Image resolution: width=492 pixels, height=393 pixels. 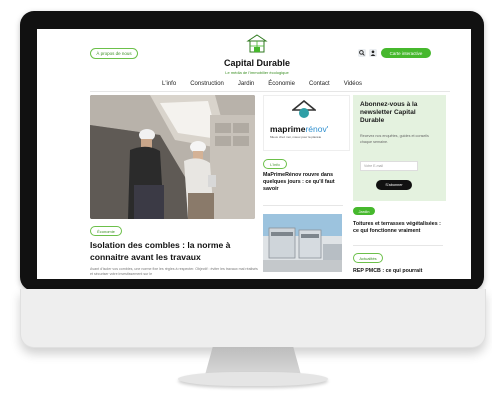 What do you see at coordinates (353, 84) in the screenshot?
I see `nav-item-videos: Vidéos` at bounding box center [353, 84].